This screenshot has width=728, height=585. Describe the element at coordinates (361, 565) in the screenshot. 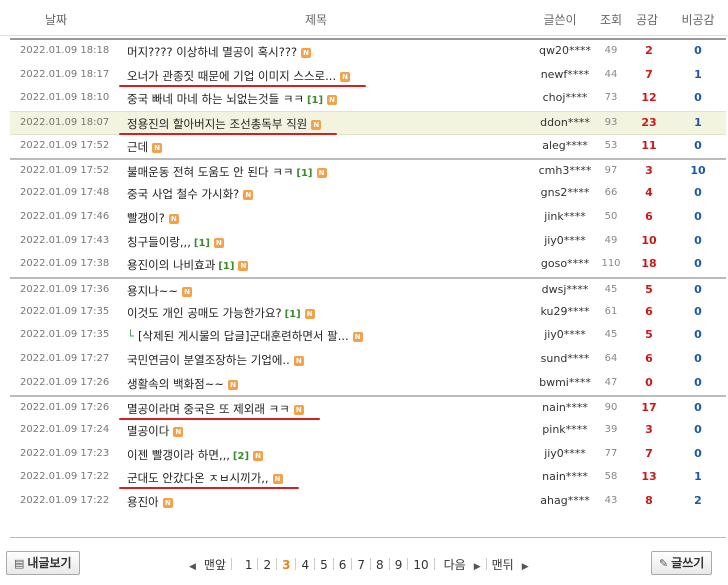

I see `pager-page-7: 7` at that location.